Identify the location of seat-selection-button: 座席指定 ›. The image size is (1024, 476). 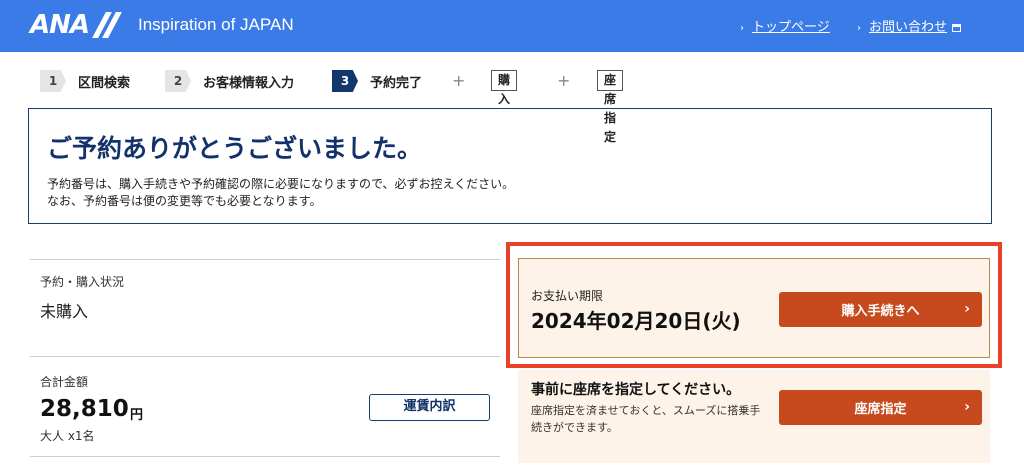
(880, 407).